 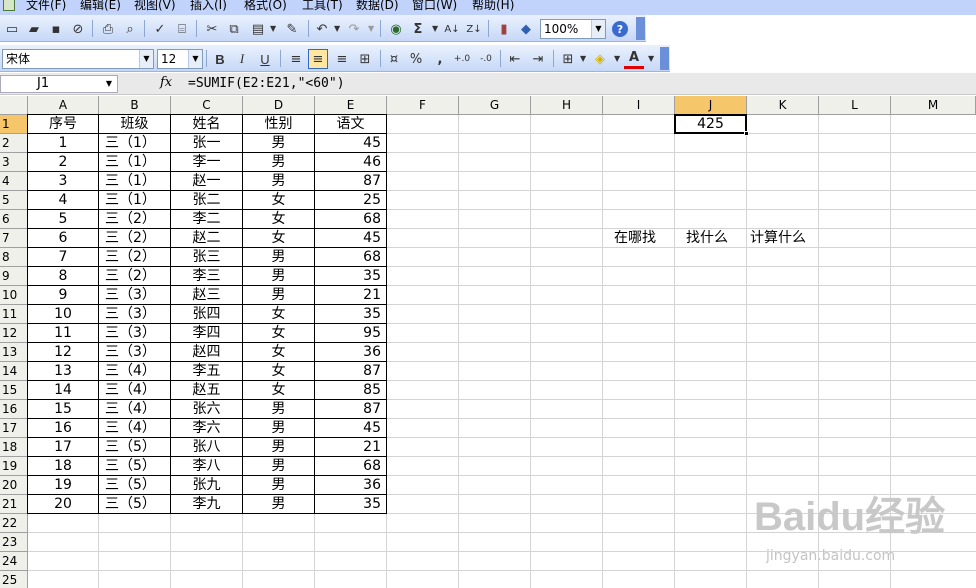 What do you see at coordinates (63, 219) in the screenshot?
I see `cell-A6: 5` at bounding box center [63, 219].